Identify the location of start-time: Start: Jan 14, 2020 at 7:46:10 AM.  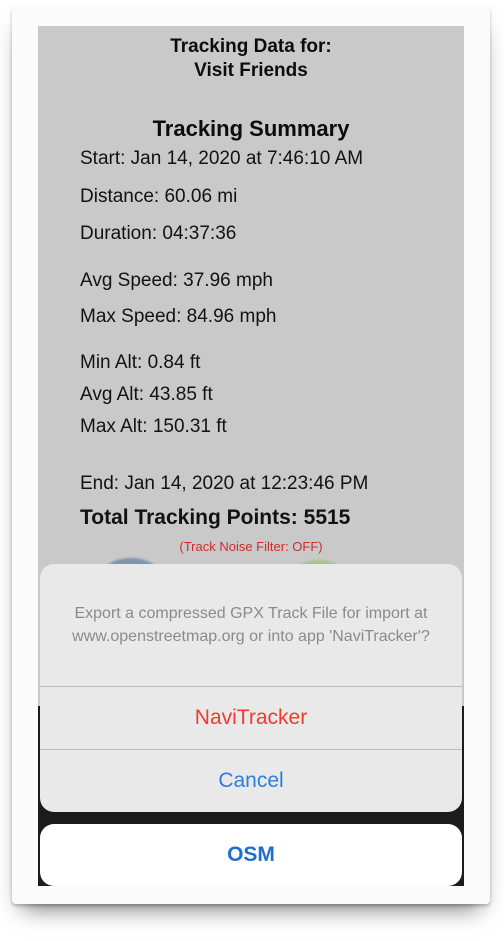
(222, 158).